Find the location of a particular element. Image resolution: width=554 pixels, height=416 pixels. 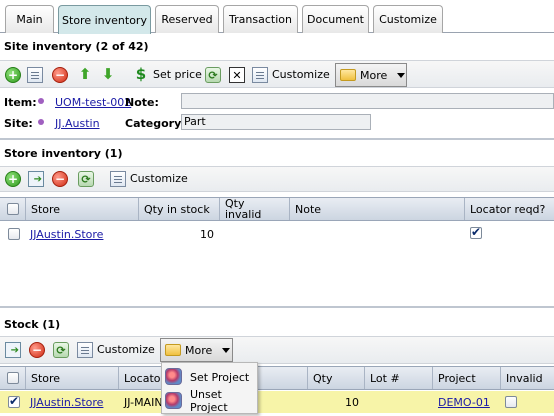

tab-document: Document is located at coordinates (335, 19).